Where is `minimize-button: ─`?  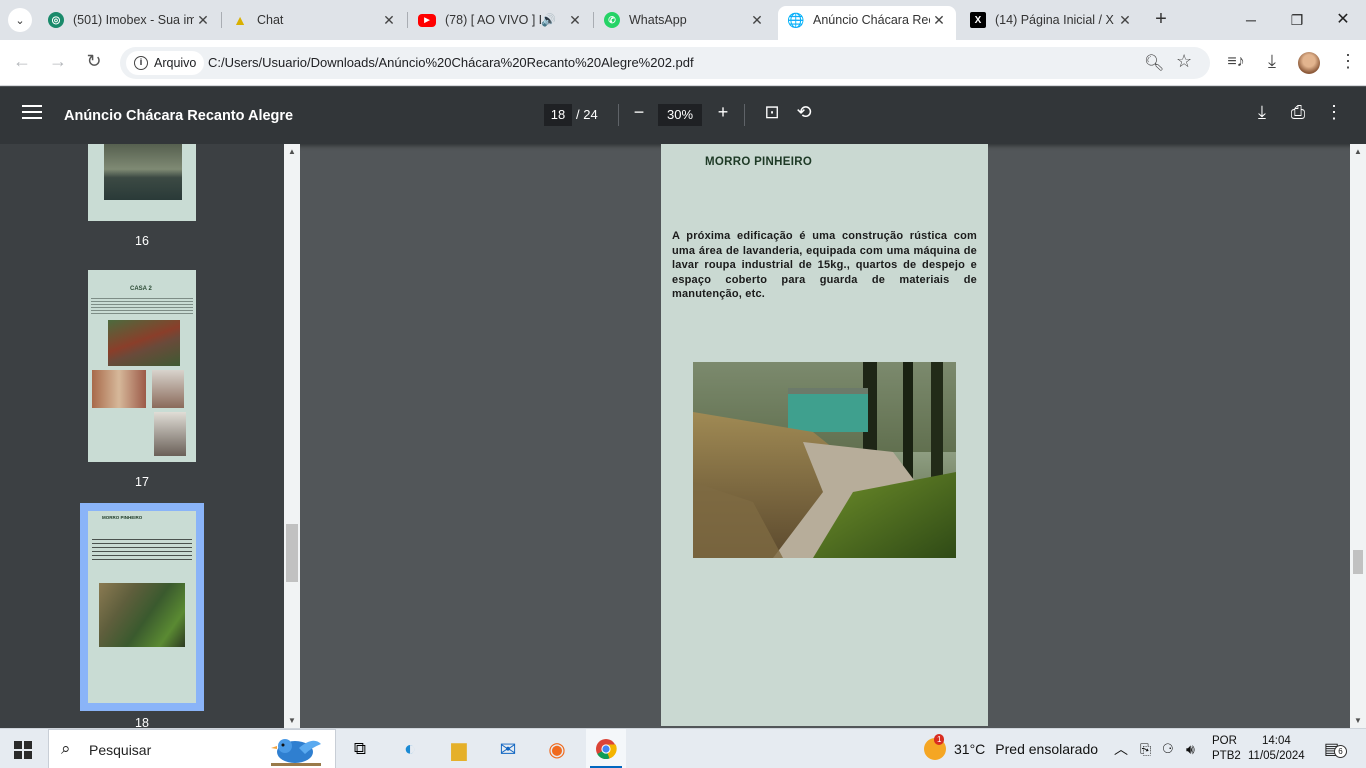
minimize-button: ─ is located at coordinates (1251, 20).